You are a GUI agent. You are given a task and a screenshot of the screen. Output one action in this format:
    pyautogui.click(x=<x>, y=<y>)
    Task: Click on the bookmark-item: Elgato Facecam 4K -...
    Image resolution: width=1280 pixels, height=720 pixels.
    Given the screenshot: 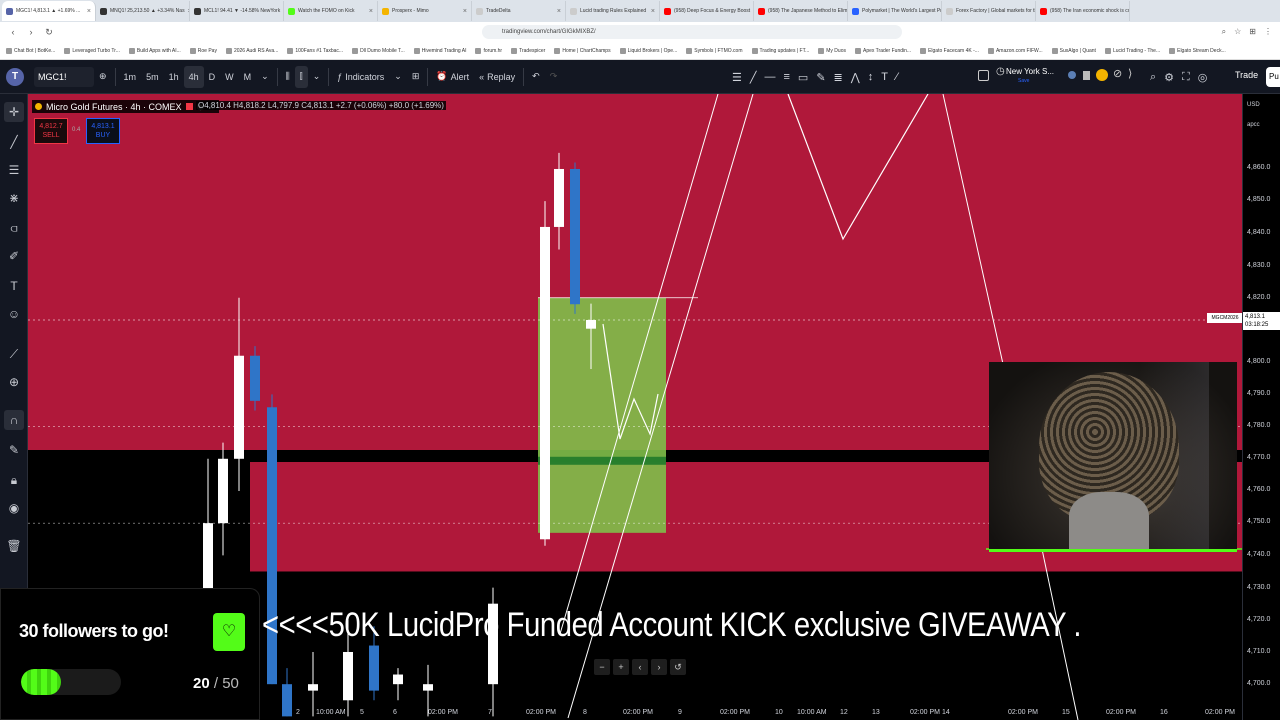 What is the action you would take?
    pyautogui.click(x=949, y=50)
    